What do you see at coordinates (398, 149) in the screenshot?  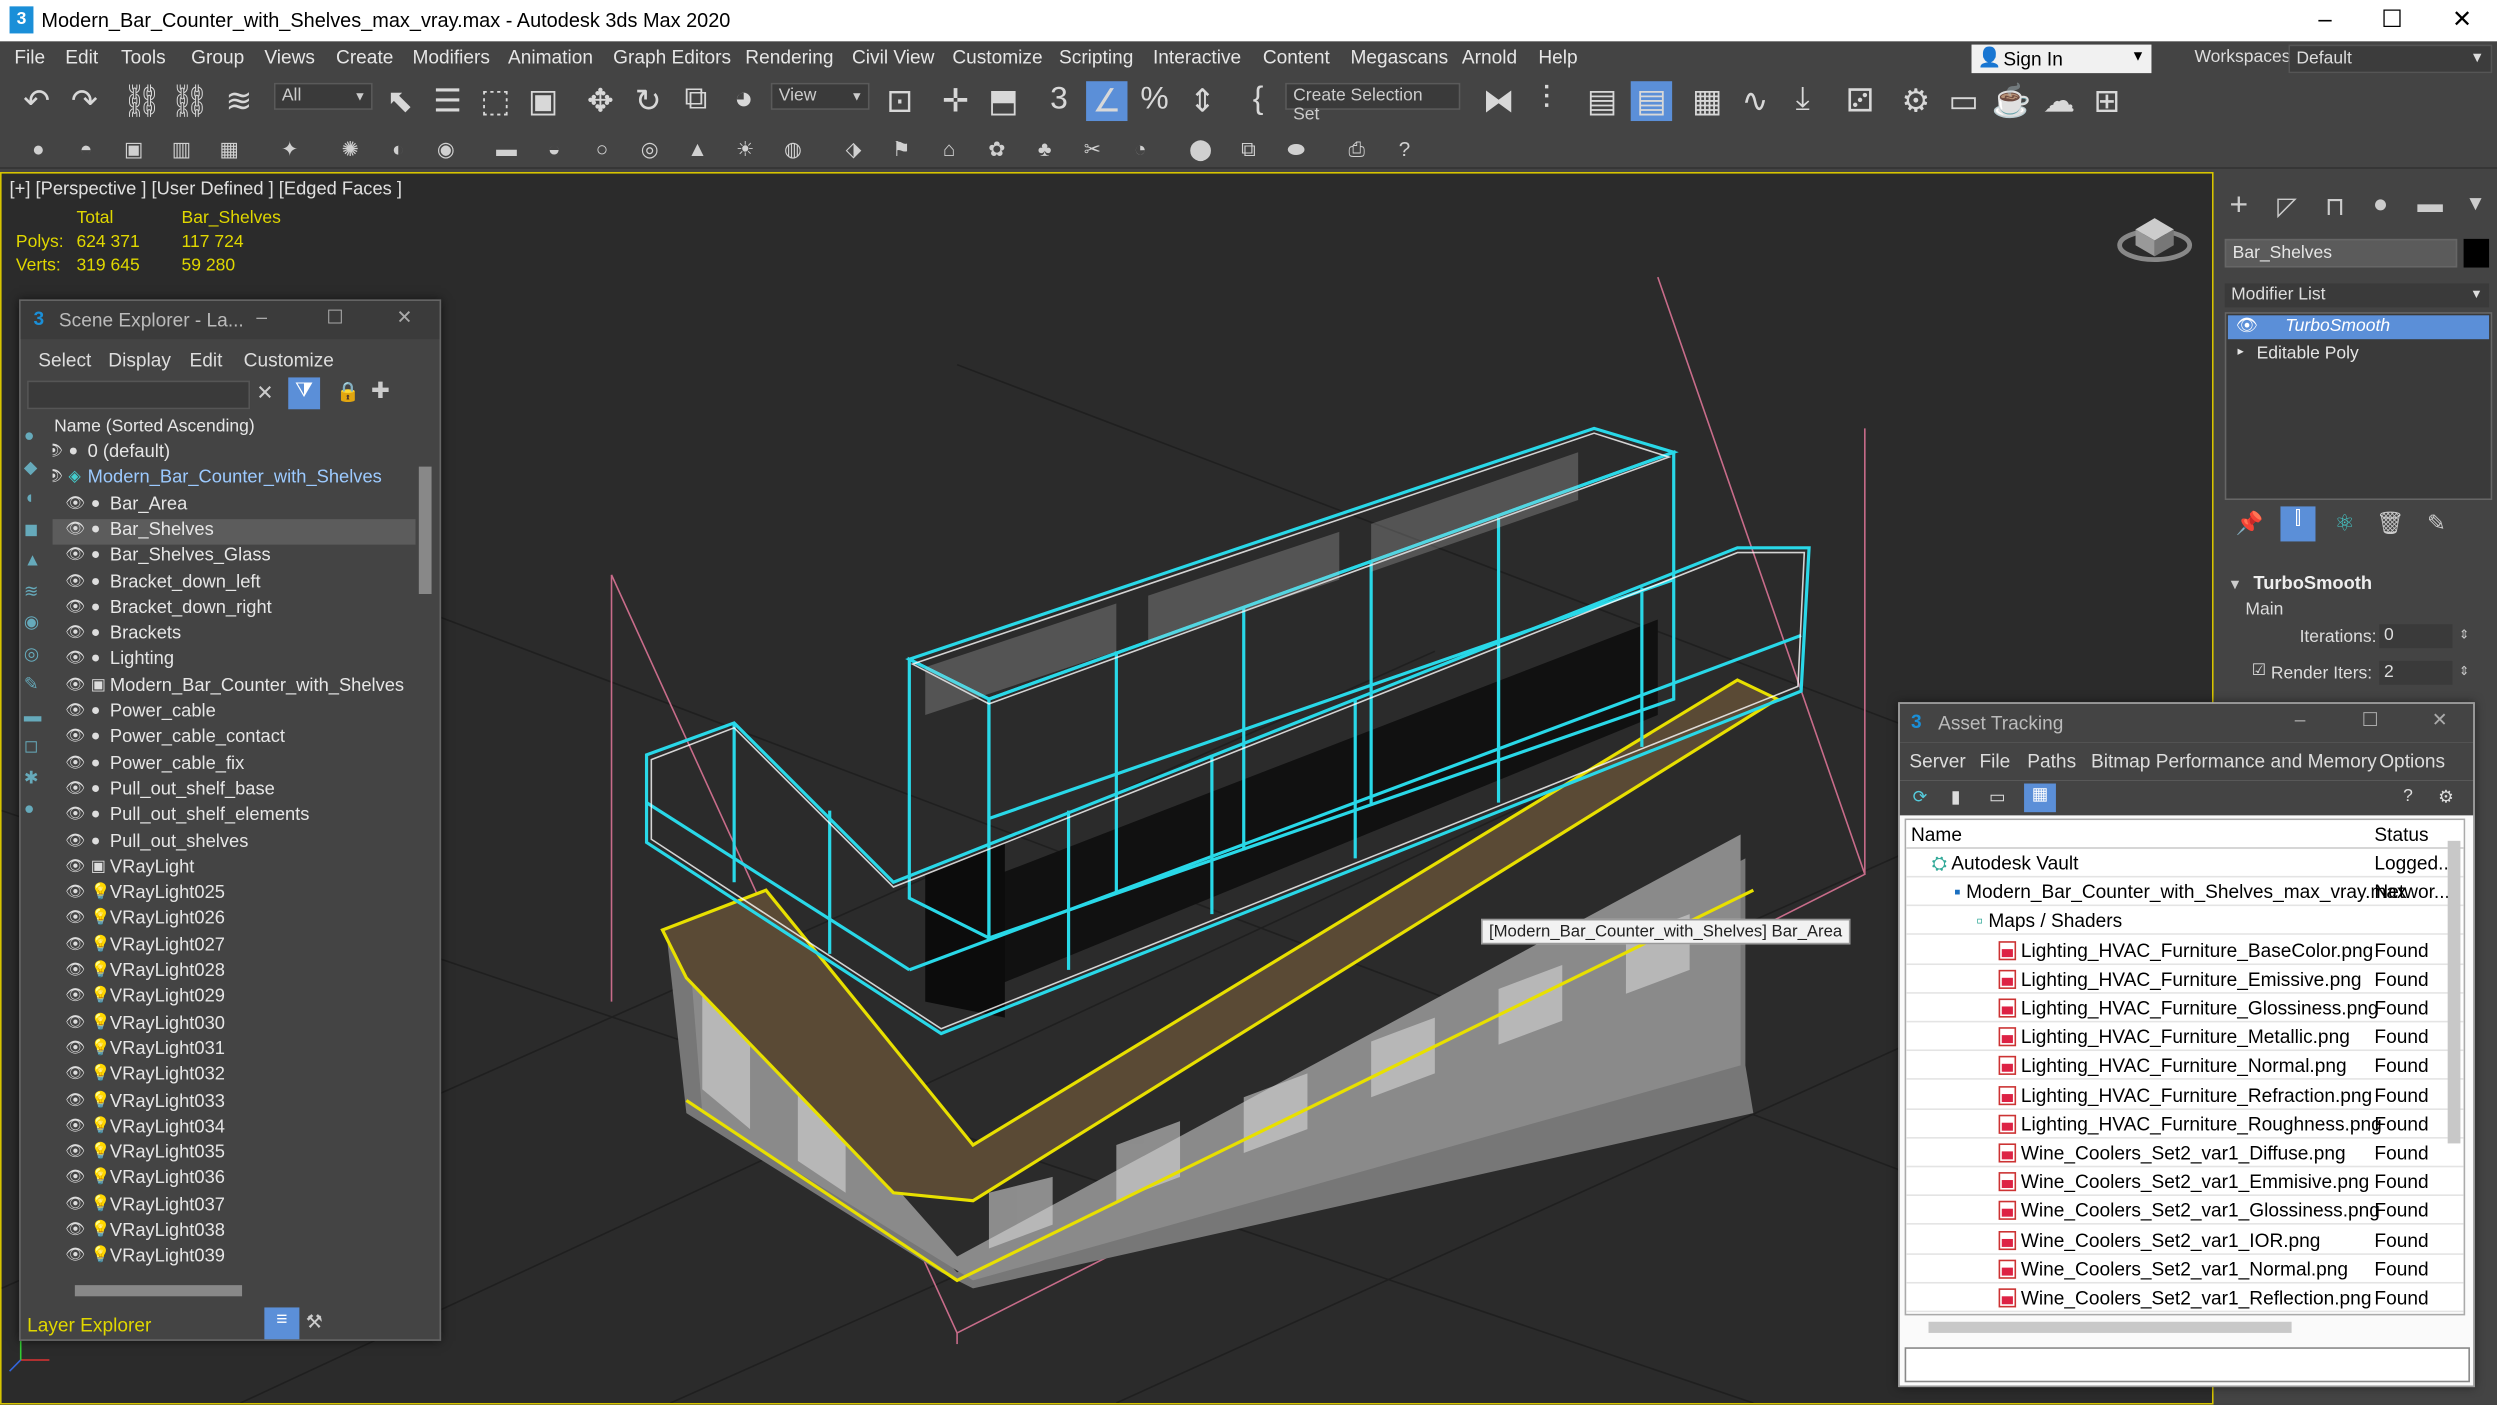 I see `vray-dome-icon: ◐` at bounding box center [398, 149].